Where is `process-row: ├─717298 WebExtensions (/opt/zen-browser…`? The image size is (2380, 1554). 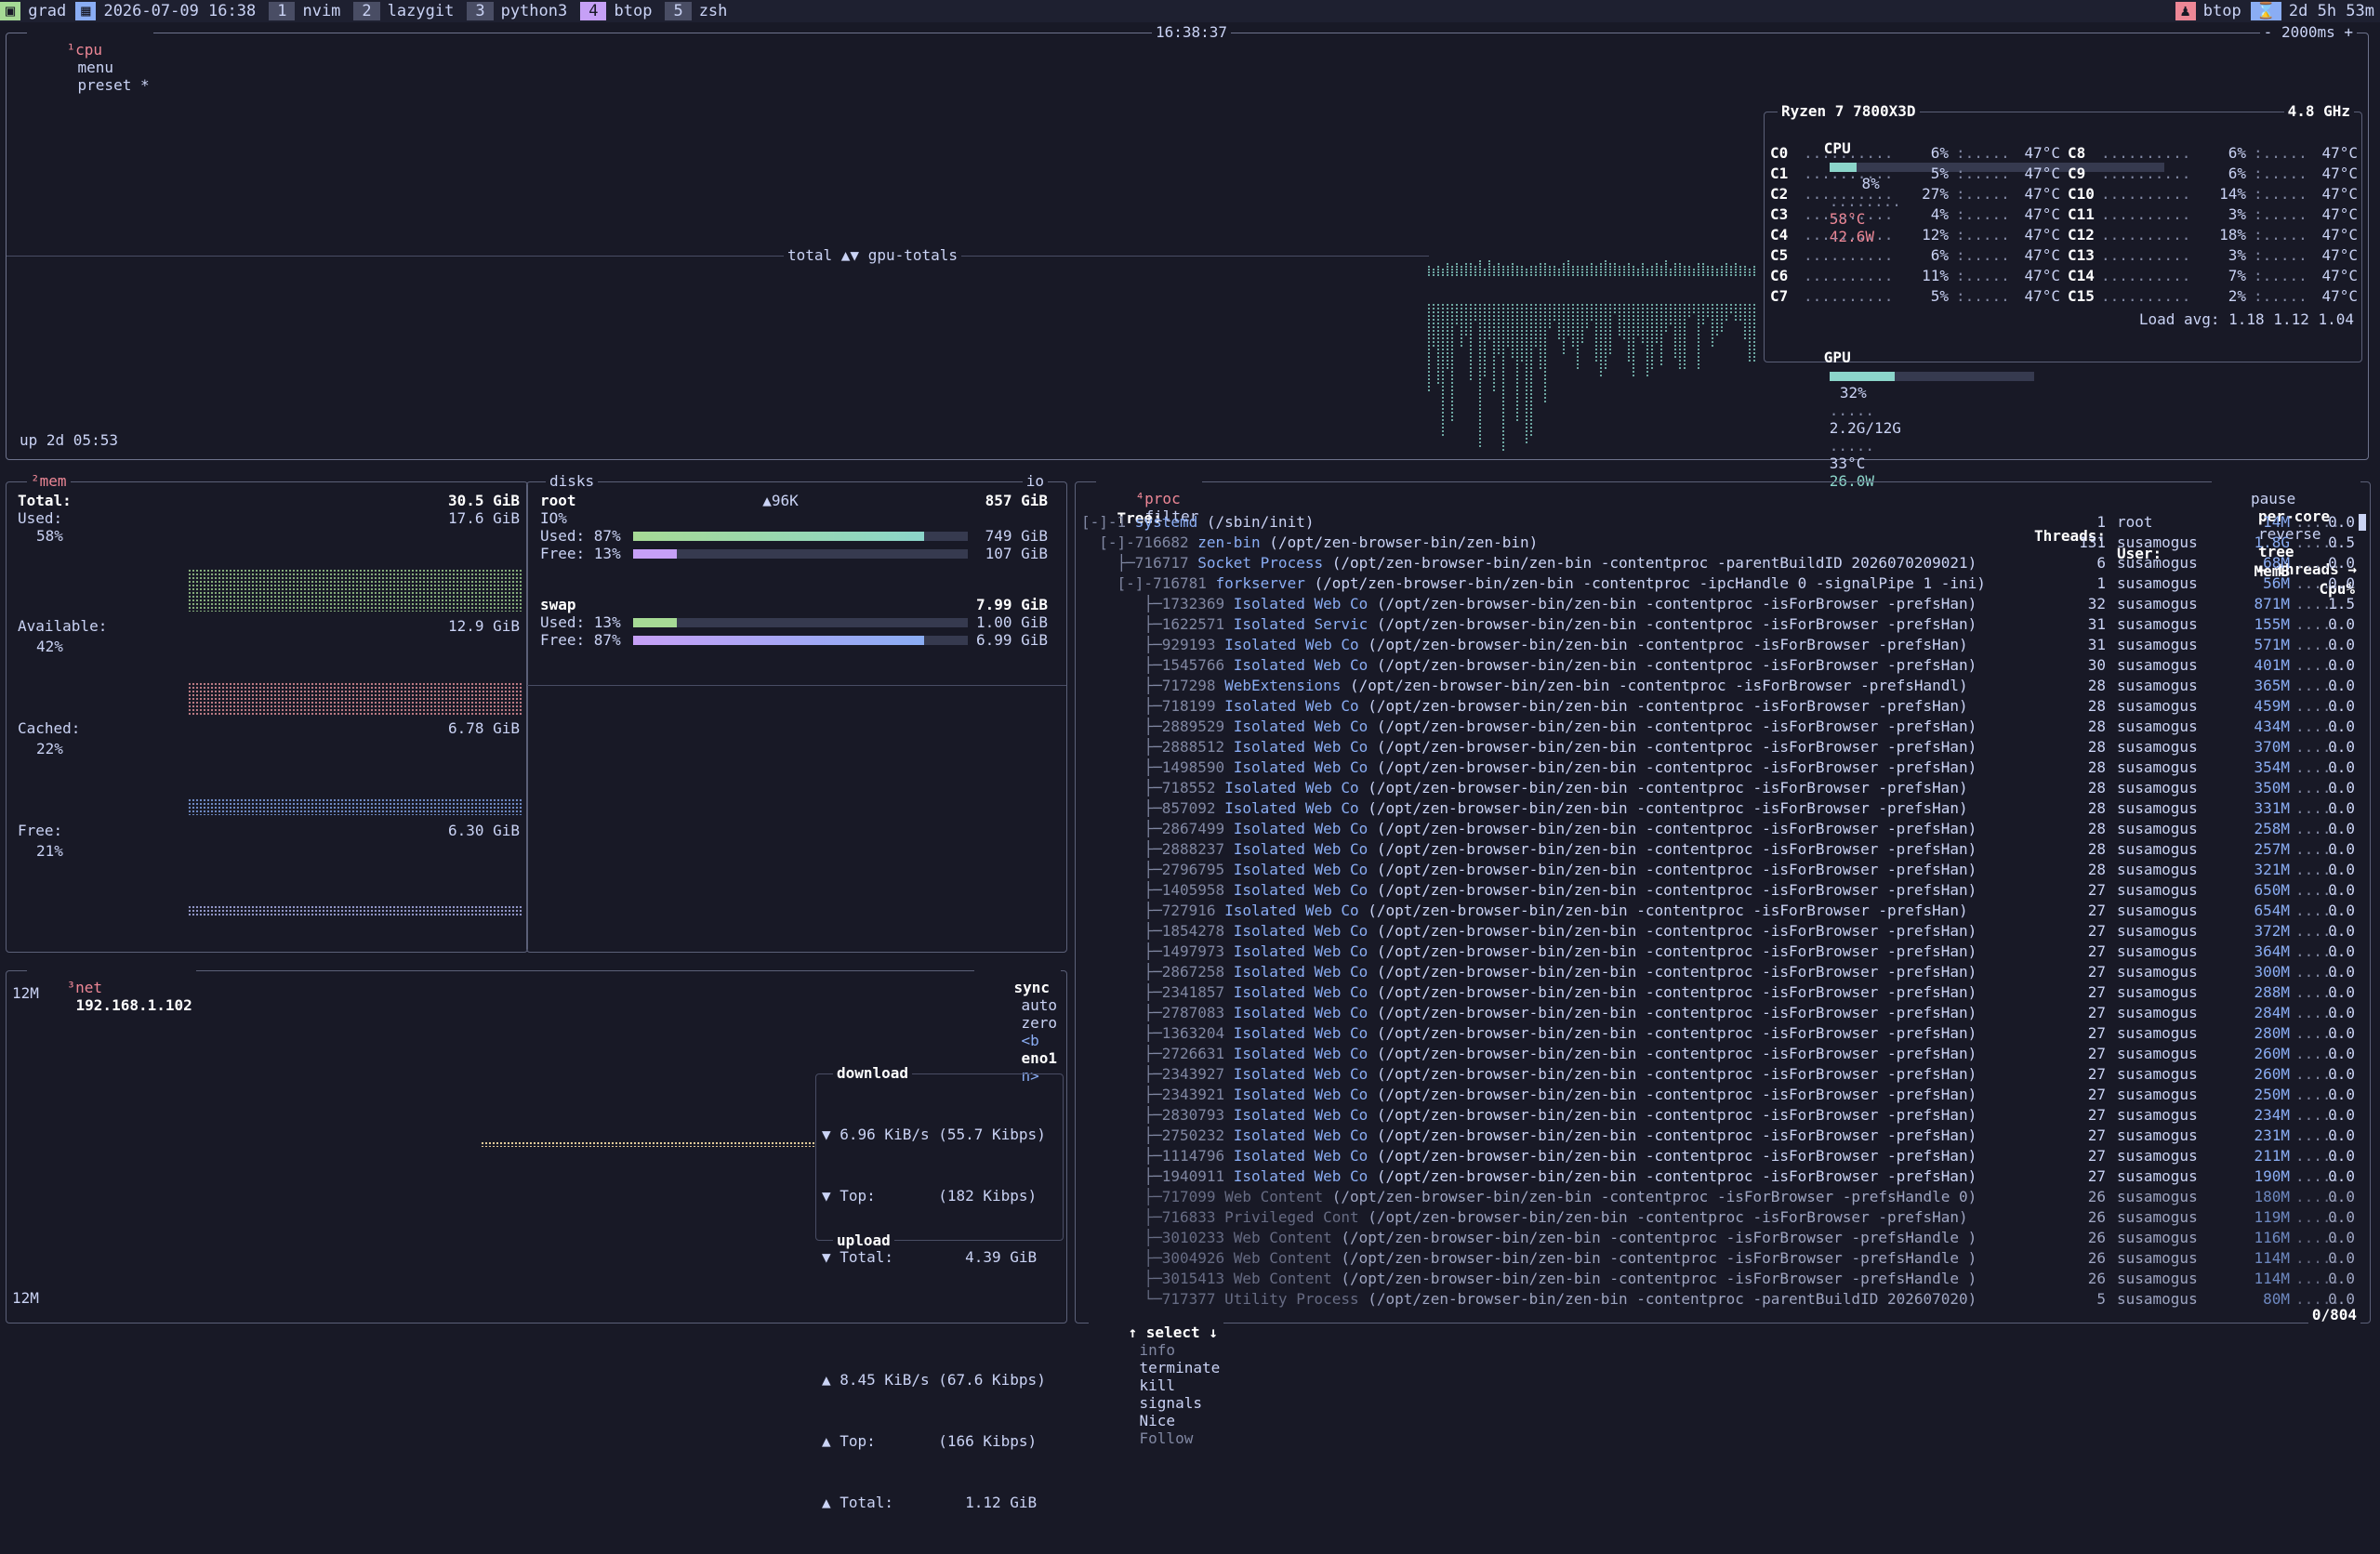
process-row: ├─717298 WebExtensions (/opt/zen-browser… is located at coordinates (1722, 686).